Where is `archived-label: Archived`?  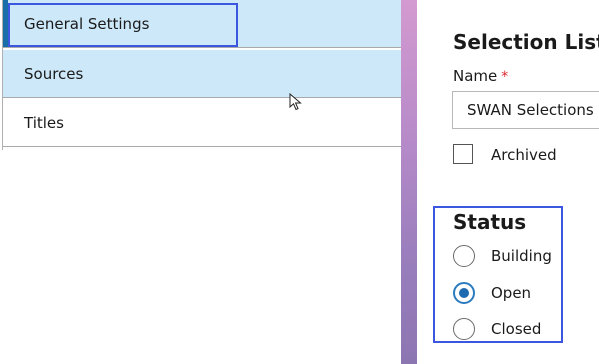
archived-label: Archived is located at coordinates (524, 155).